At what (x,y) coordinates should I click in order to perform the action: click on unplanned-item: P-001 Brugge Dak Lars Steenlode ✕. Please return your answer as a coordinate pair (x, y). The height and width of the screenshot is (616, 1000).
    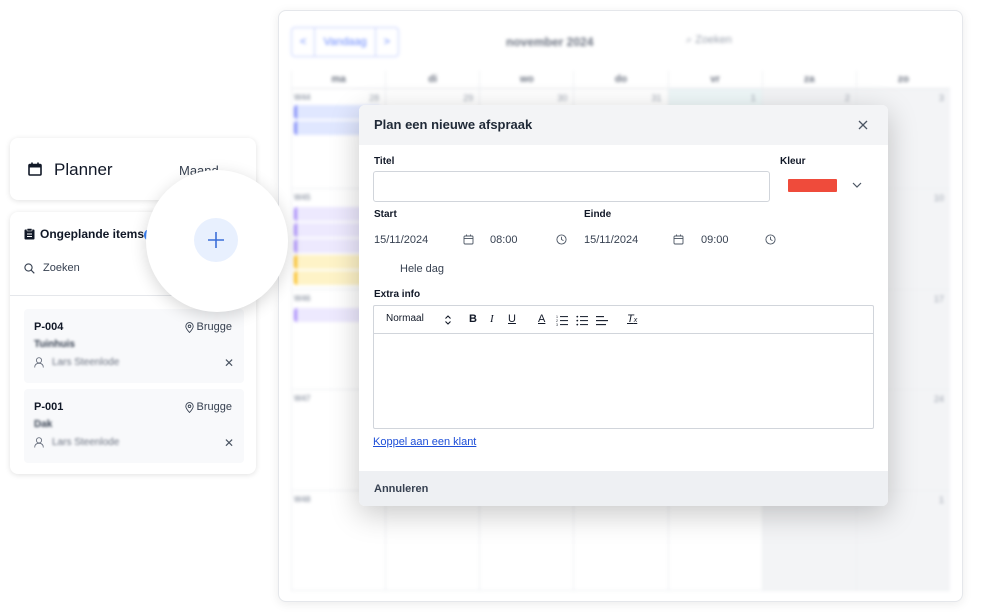
    Looking at the image, I should click on (134, 426).